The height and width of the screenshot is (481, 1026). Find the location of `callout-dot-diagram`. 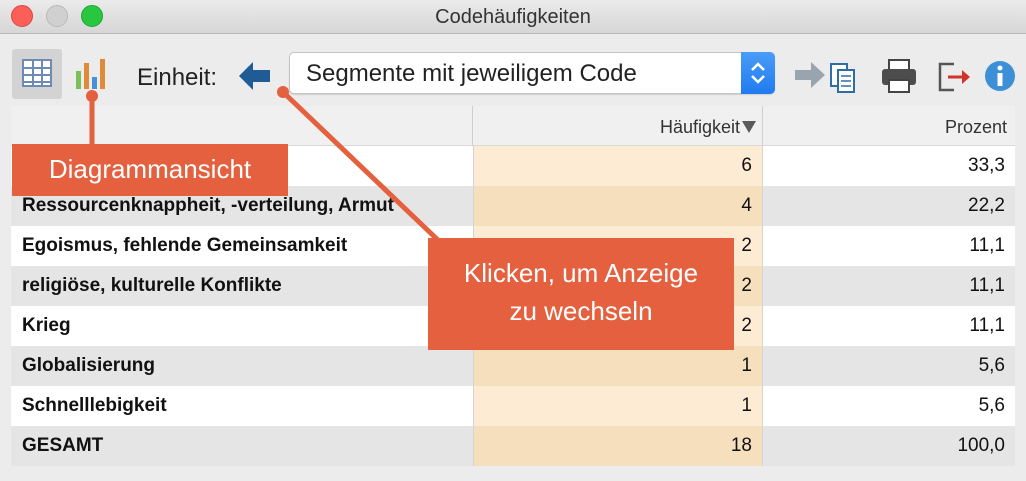

callout-dot-diagram is located at coordinates (92, 96).